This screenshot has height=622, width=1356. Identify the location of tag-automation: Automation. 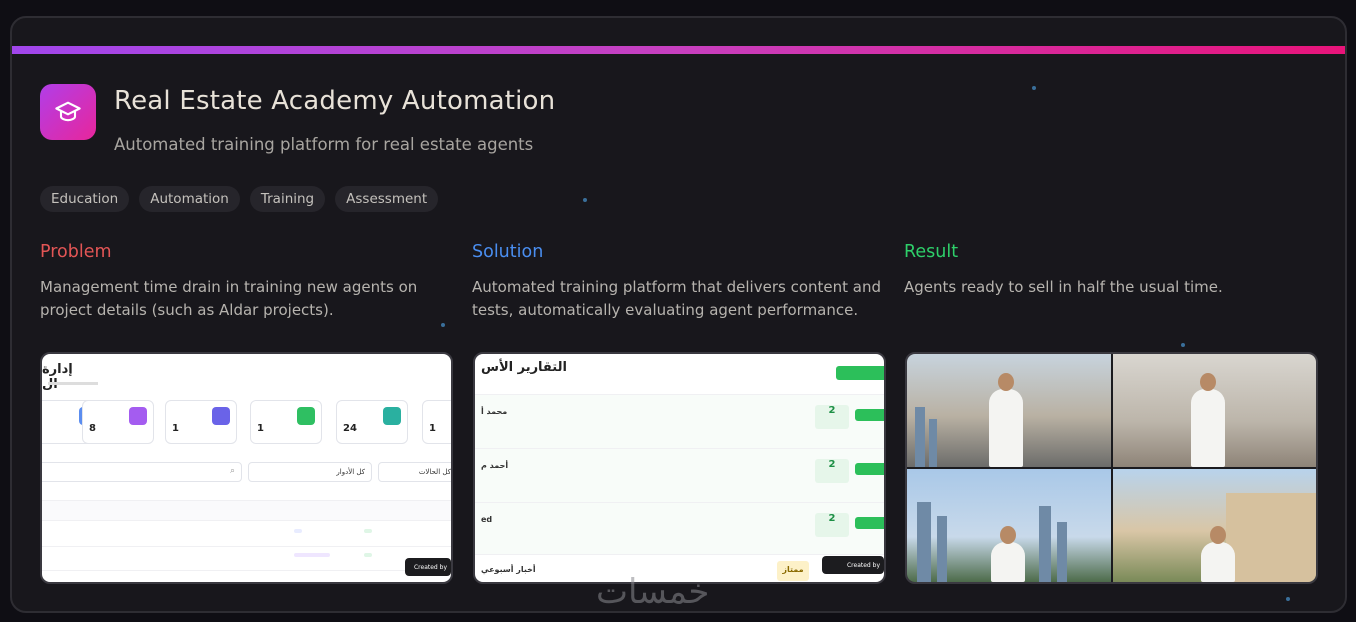
(189, 199).